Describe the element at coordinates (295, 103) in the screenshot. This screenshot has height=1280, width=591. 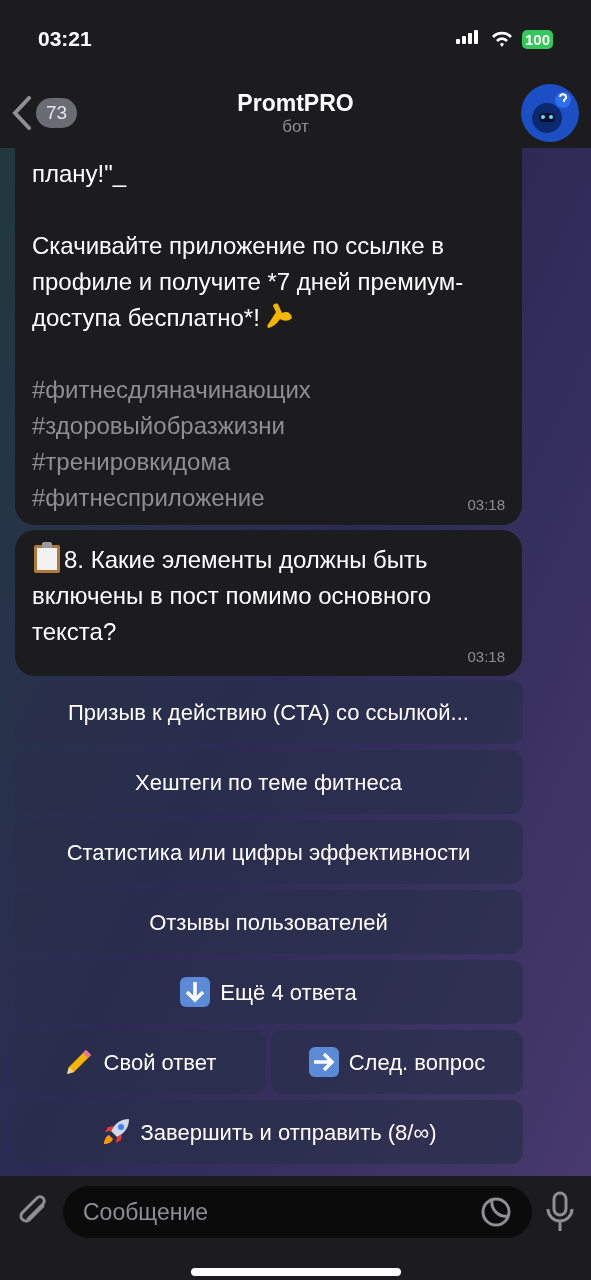
I see `chat-title: PromtPRO` at that location.